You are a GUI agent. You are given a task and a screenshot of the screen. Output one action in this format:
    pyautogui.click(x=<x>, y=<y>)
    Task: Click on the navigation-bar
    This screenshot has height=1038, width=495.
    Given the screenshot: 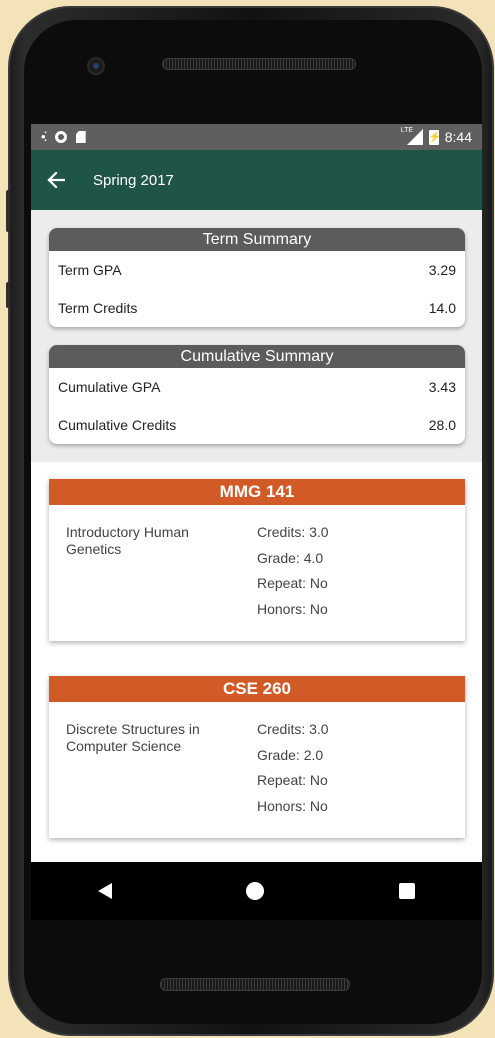 What is the action you would take?
    pyautogui.click(x=256, y=891)
    